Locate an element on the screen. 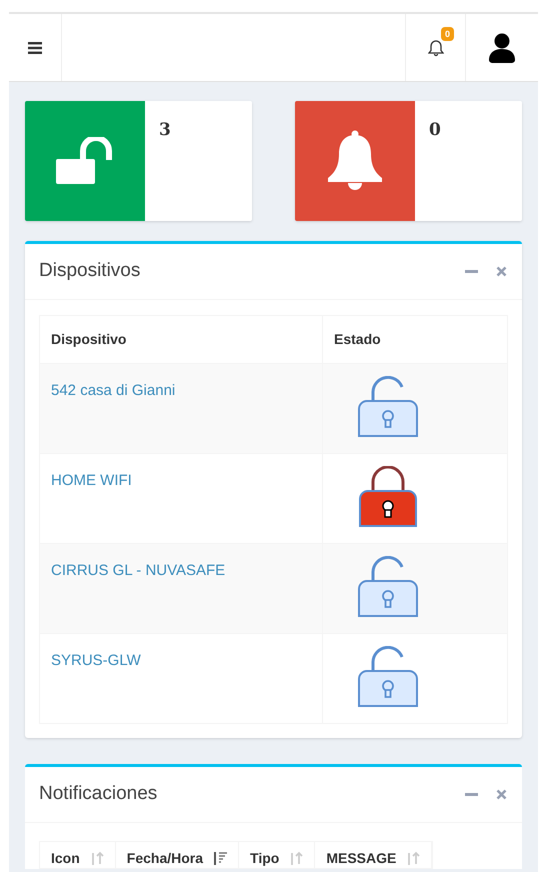 This screenshot has height=872, width=546. notification-count-badge: 0 is located at coordinates (447, 34).